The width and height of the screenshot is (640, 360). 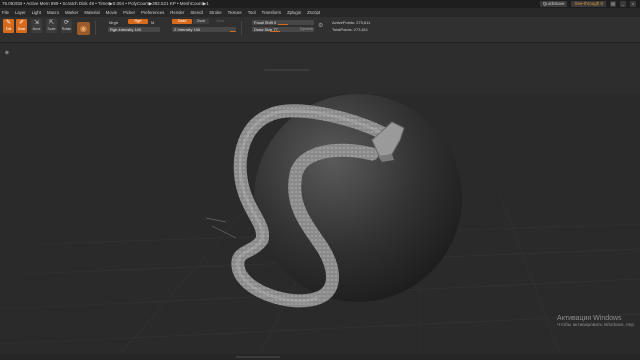 What do you see at coordinates (152, 12) in the screenshot?
I see `menu-item-preferences: Preferences` at bounding box center [152, 12].